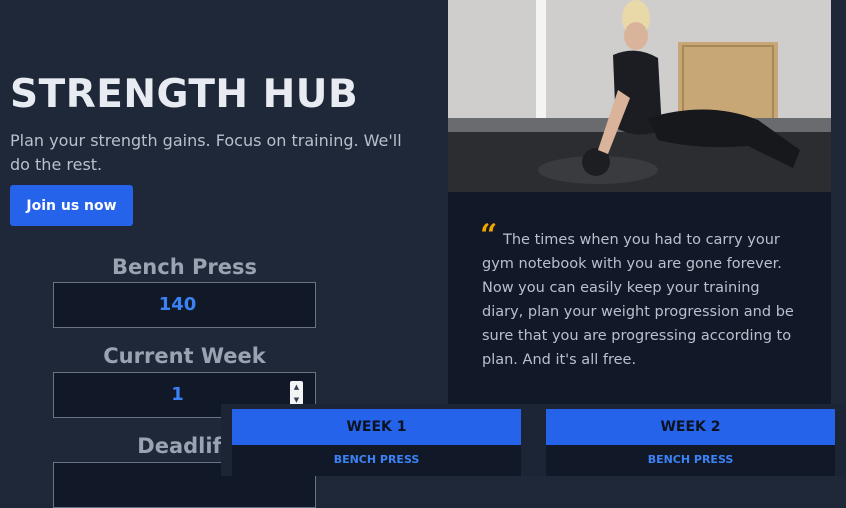  Describe the element at coordinates (177, 304) in the screenshot. I see `bench-press-value: 140` at that location.